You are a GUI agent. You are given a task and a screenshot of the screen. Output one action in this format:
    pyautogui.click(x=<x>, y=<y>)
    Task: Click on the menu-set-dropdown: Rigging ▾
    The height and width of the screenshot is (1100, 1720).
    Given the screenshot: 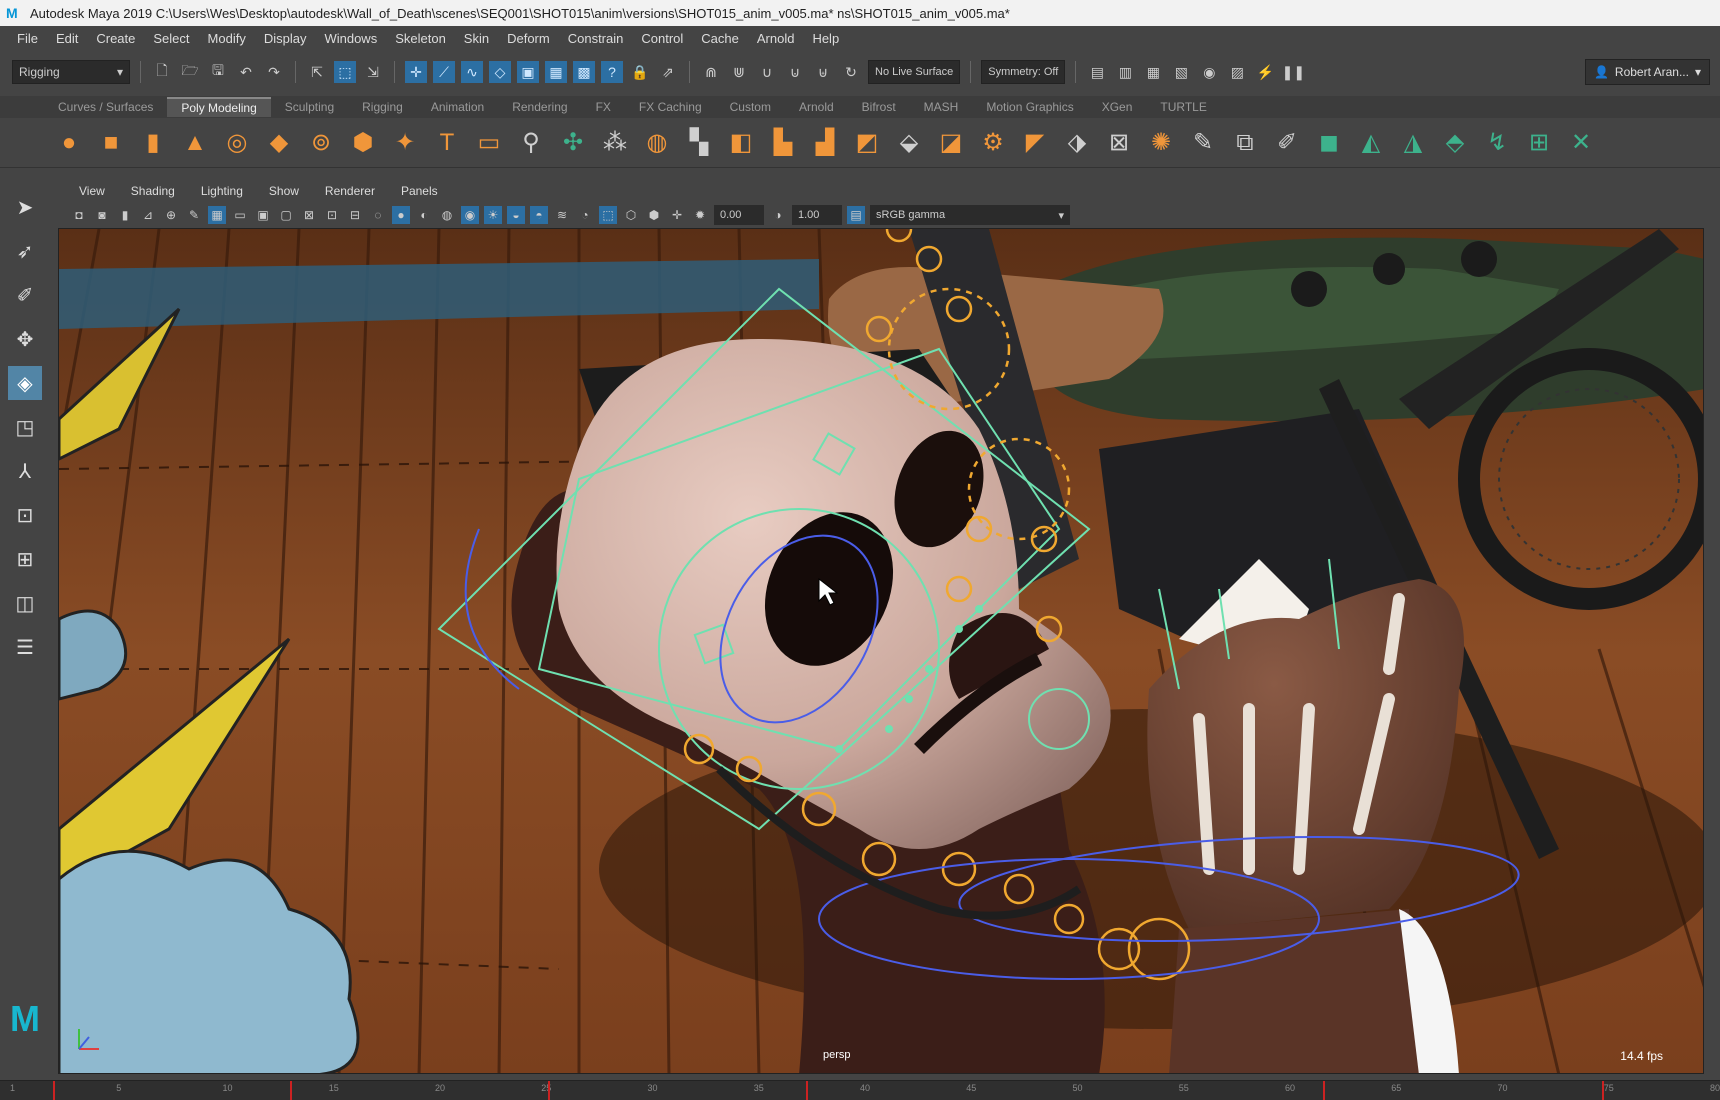 What is the action you would take?
    pyautogui.click(x=71, y=72)
    